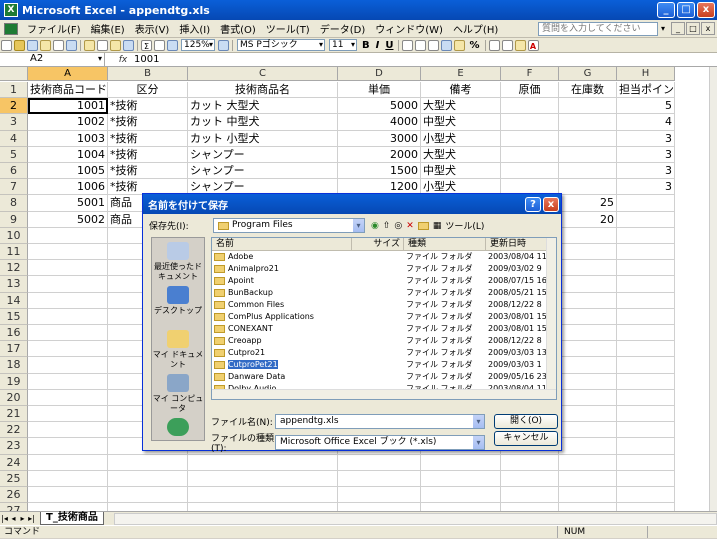 The image size is (717, 539). I want to click on file-row: Creoapp ファイル フォルダ 2008/12/22 8, so click(384, 341).